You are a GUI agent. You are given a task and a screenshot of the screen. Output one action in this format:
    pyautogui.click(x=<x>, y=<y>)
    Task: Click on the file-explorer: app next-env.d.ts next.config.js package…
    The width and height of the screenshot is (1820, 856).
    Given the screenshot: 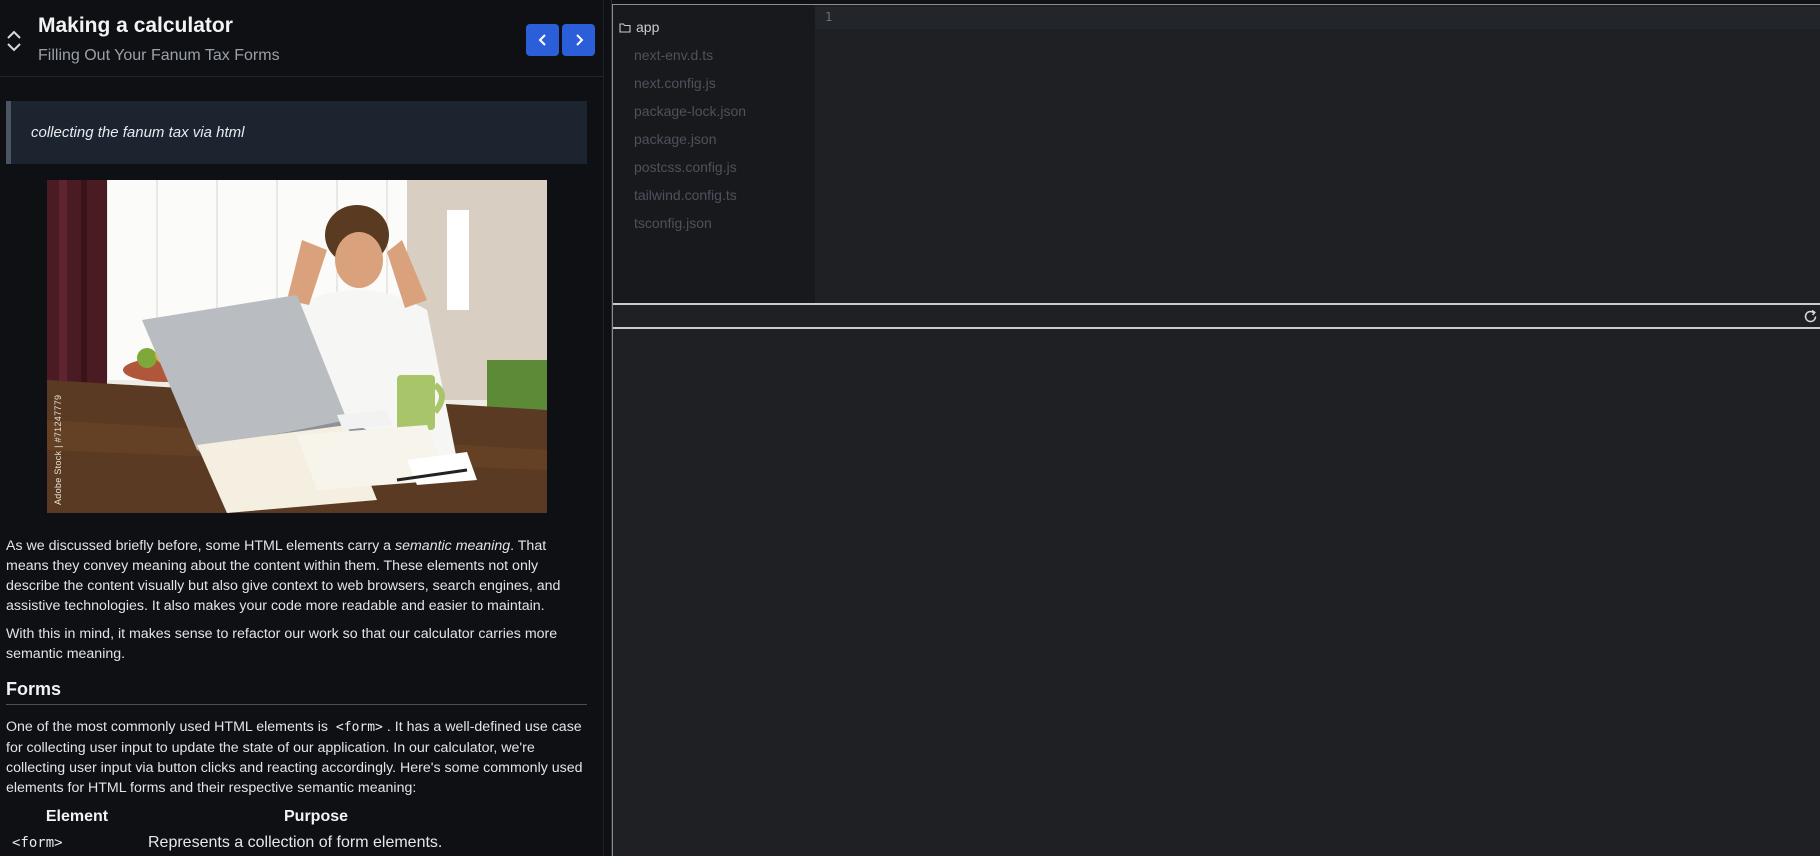 What is the action you would take?
    pyautogui.click(x=714, y=154)
    